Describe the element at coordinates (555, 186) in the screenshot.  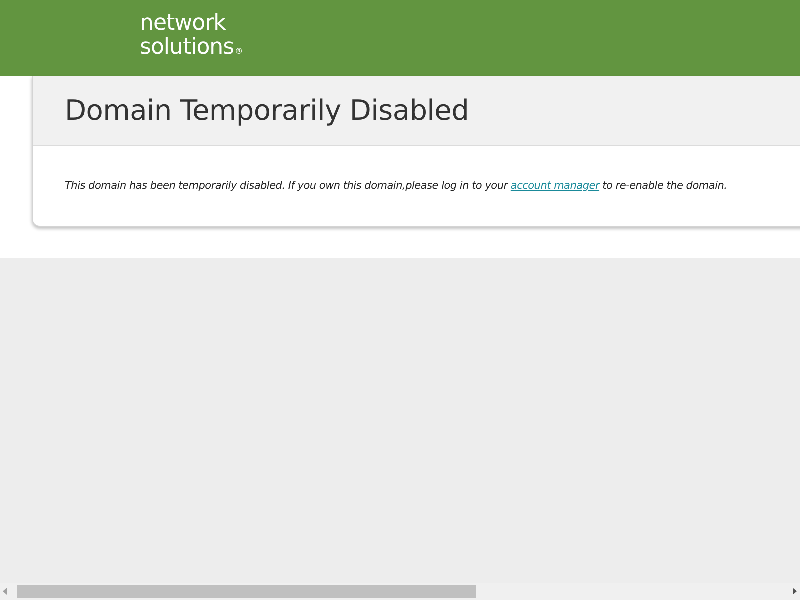
I see `account-manager-link: account manager` at that location.